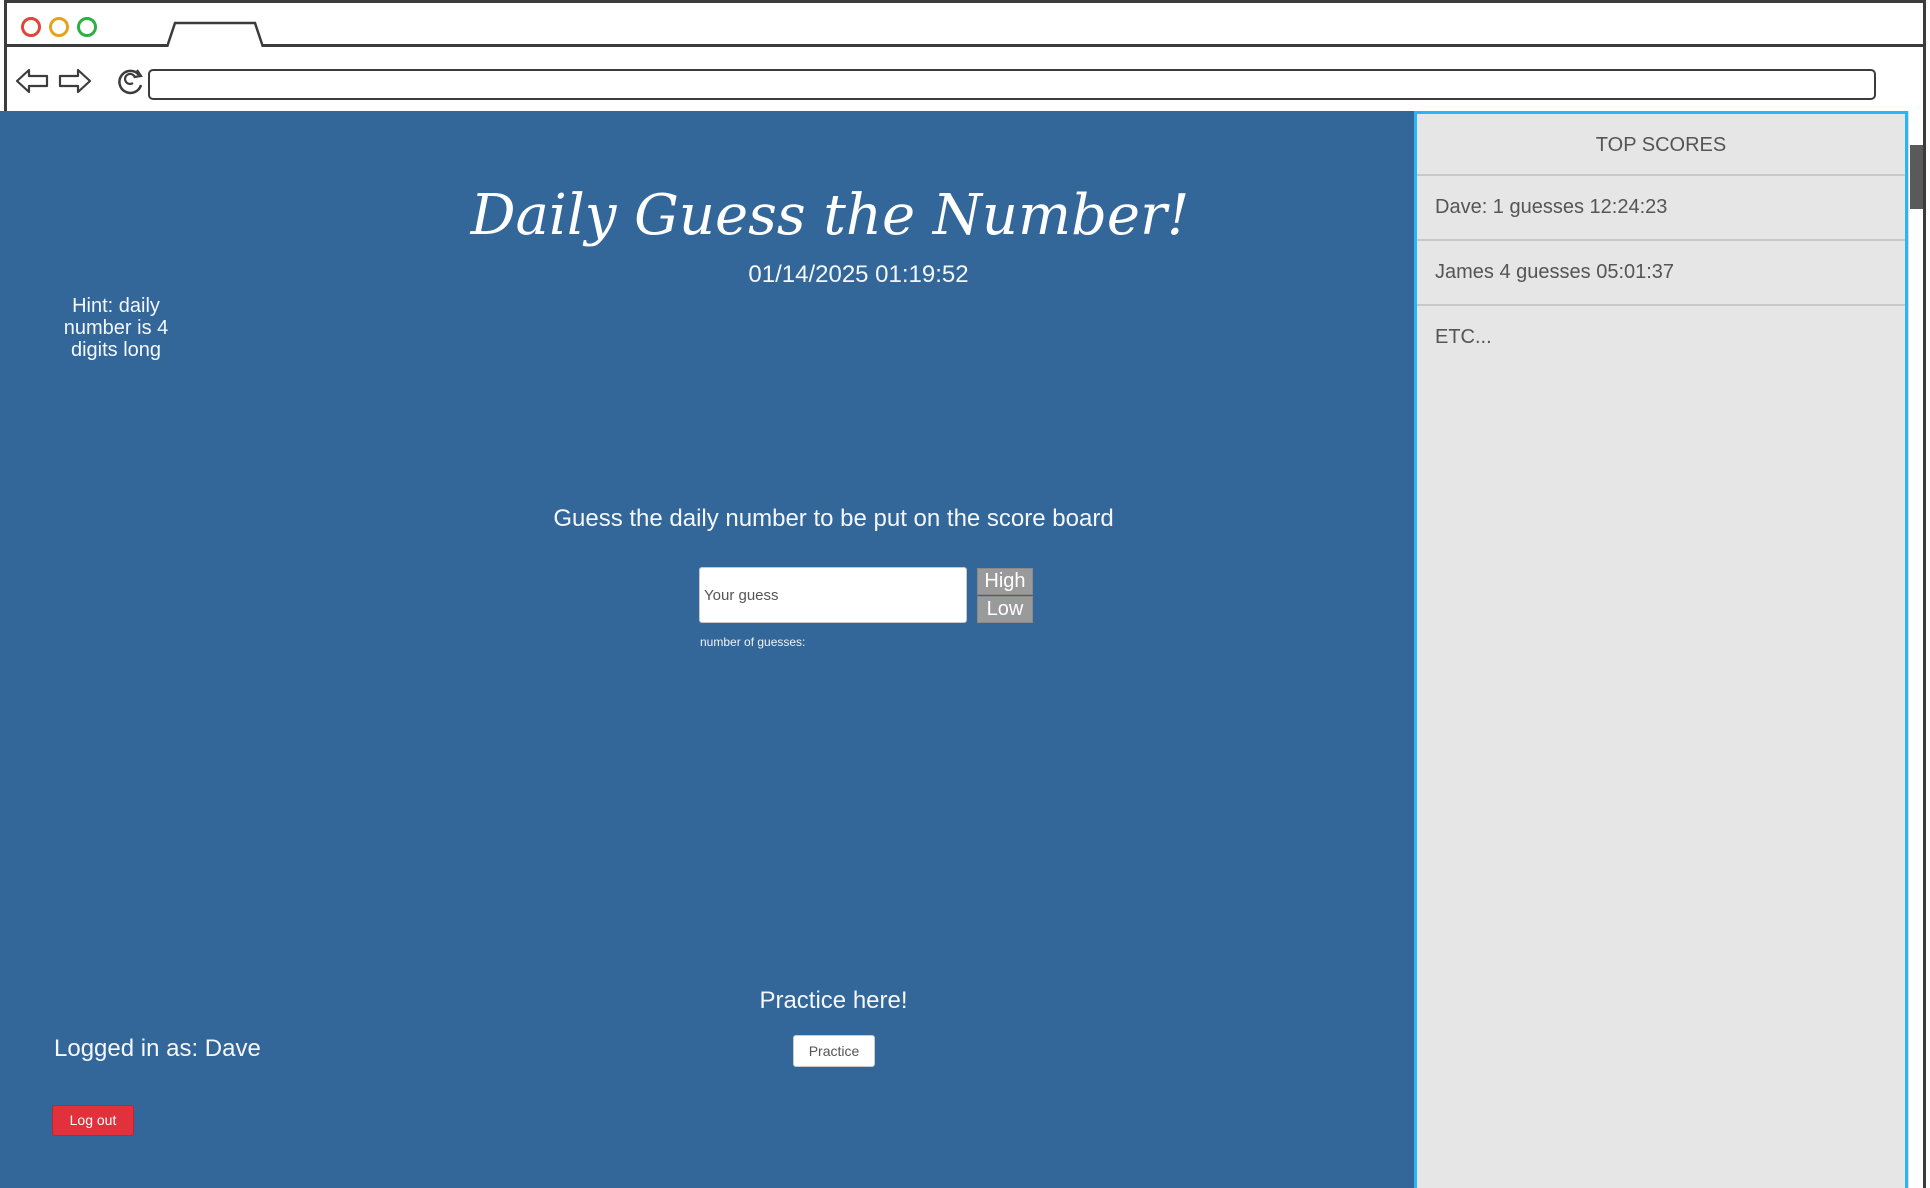 This screenshot has height=1188, width=1930. What do you see at coordinates (75, 81) in the screenshot?
I see `forward-arrow-icon` at bounding box center [75, 81].